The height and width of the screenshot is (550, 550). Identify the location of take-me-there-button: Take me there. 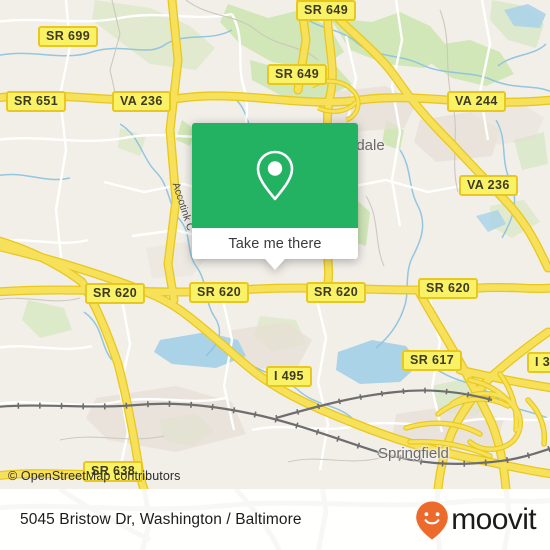
(275, 249).